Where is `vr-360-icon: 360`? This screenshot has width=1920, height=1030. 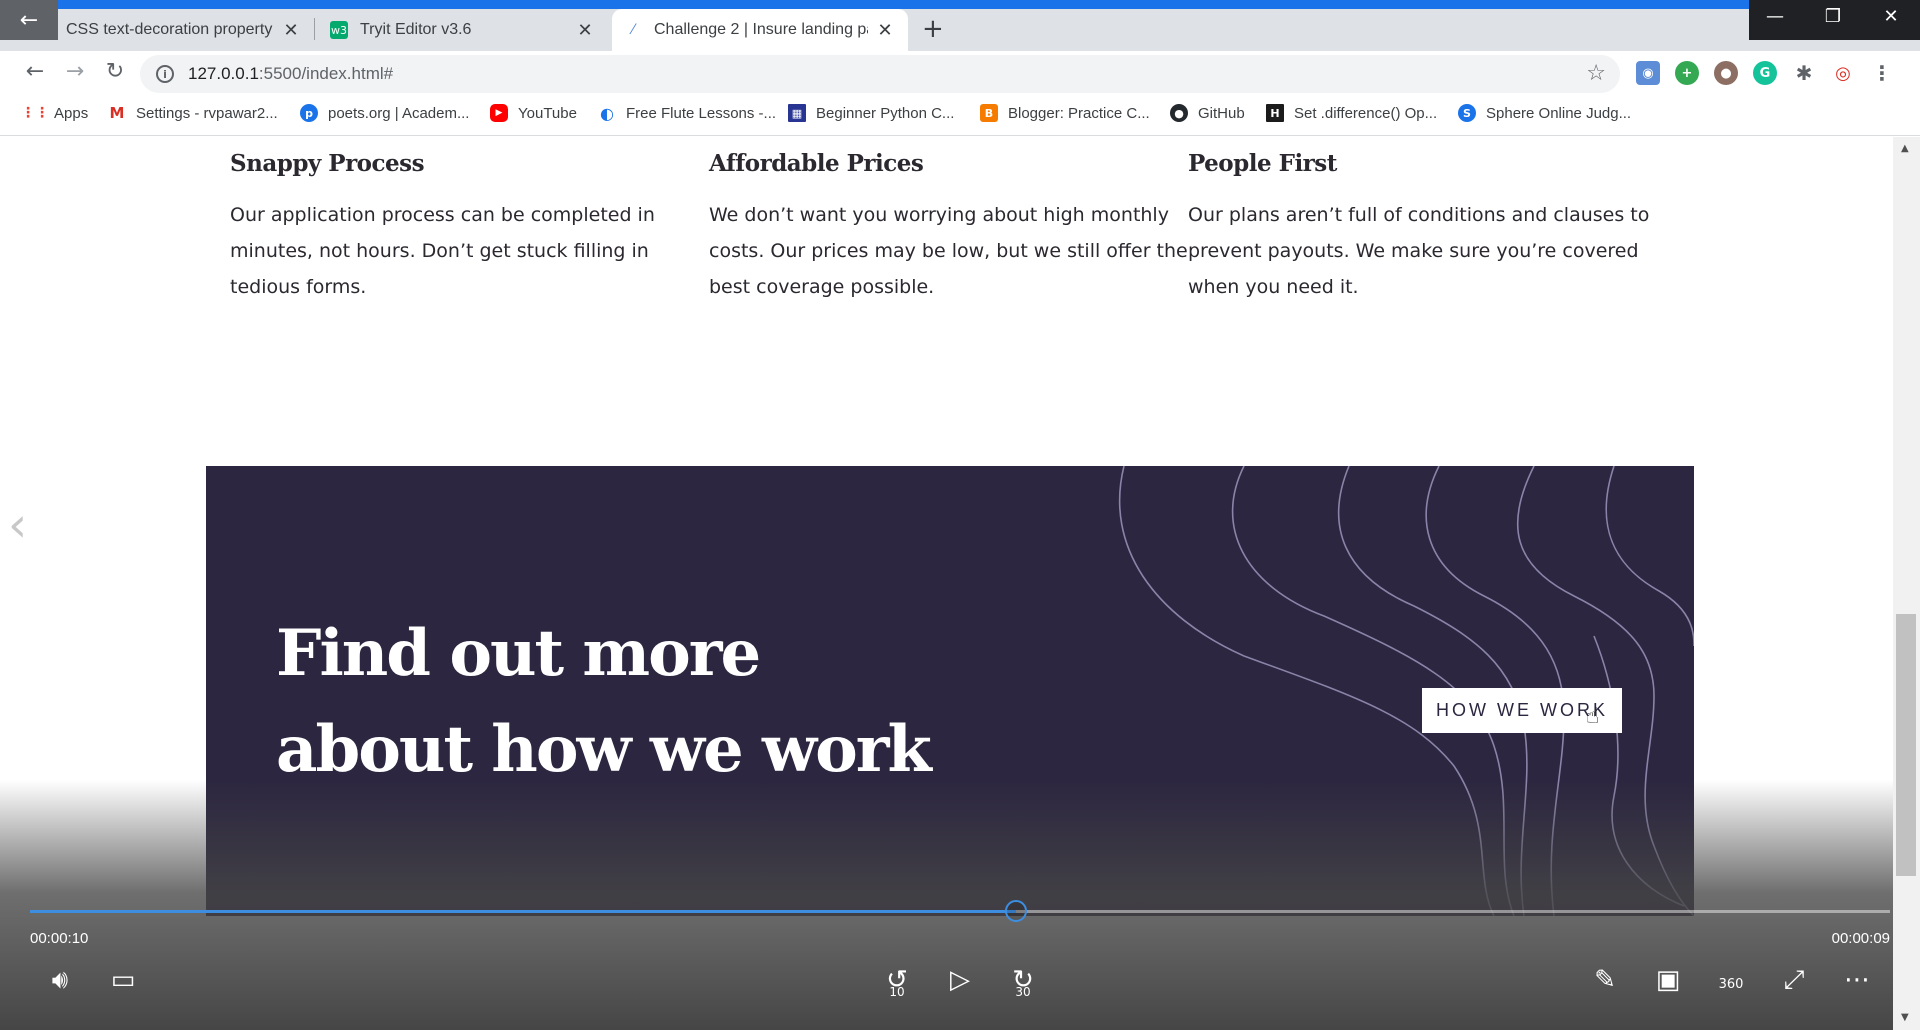
vr-360-icon: 360 is located at coordinates (1731, 980).